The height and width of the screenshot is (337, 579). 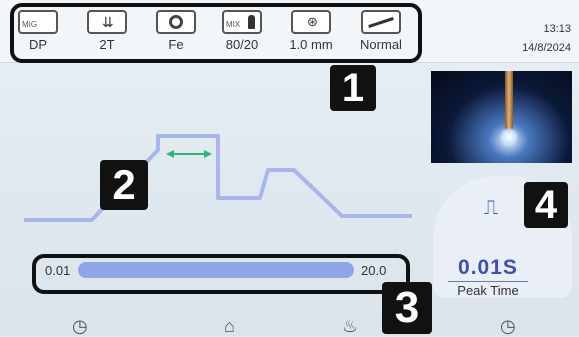 What do you see at coordinates (501, 117) in the screenshot?
I see `weld-preview-image` at bounding box center [501, 117].